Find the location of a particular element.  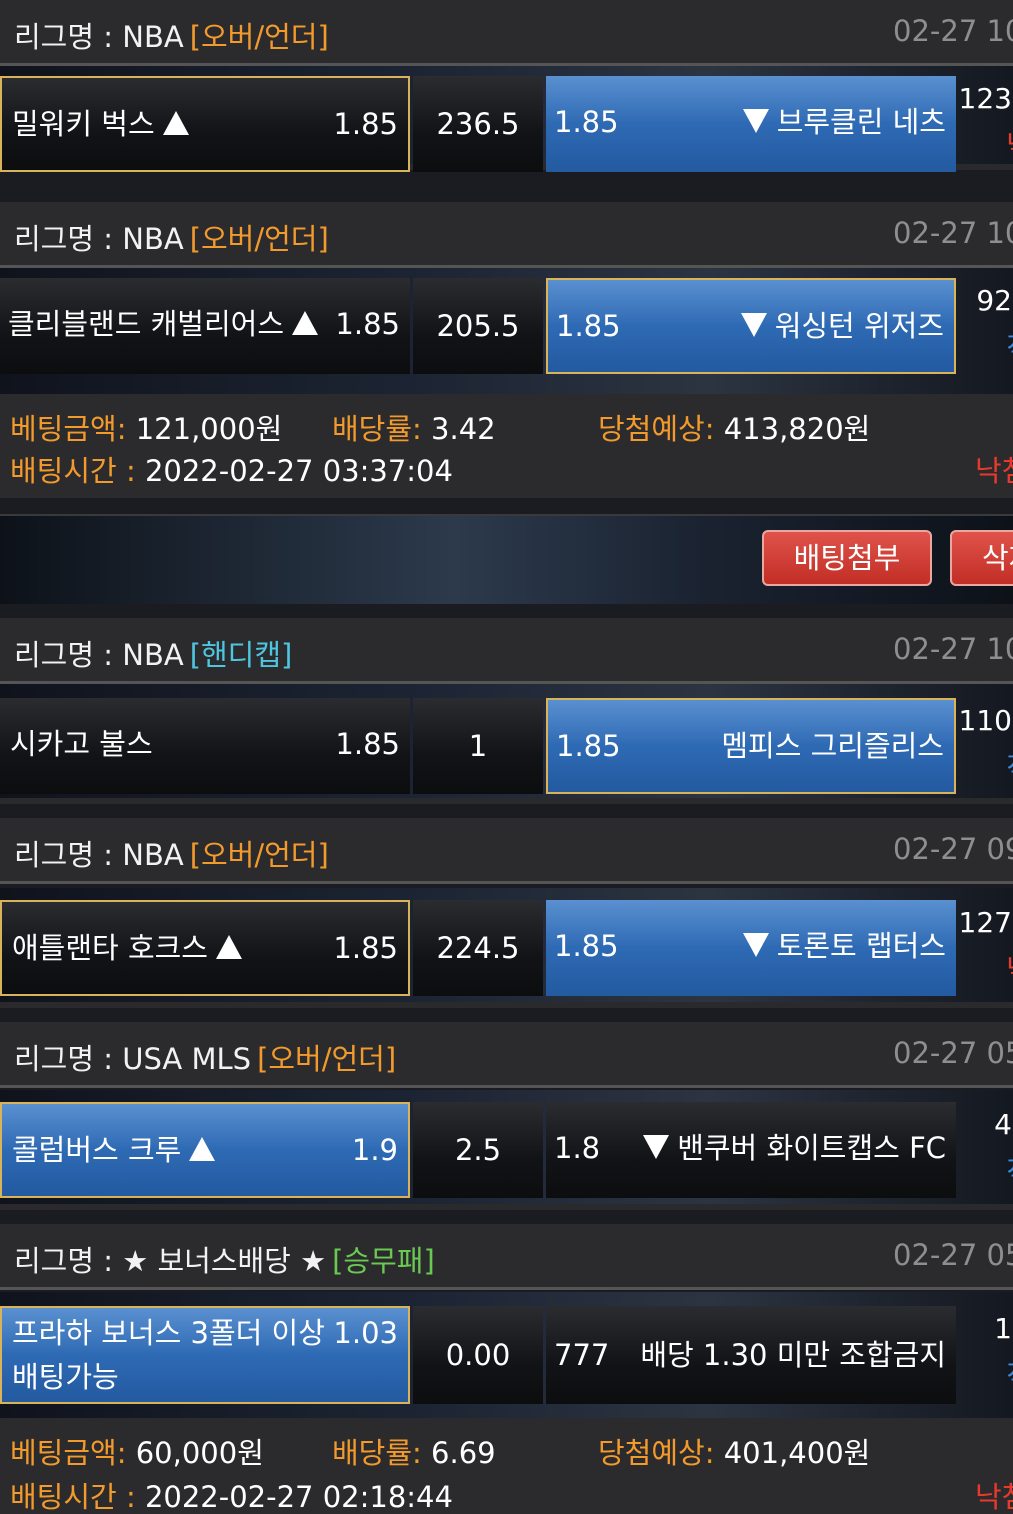

match-row: 시카고 불스 1.85 1 1.85 멤피스 그리즐리스 110 적 is located at coordinates (506, 744).